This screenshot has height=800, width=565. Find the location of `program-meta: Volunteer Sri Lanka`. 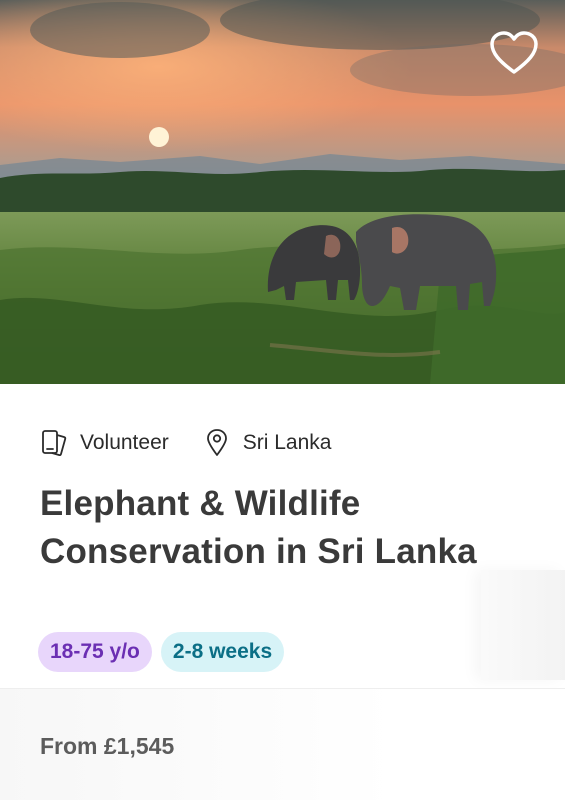

program-meta: Volunteer Sri Lanka is located at coordinates (185, 443).